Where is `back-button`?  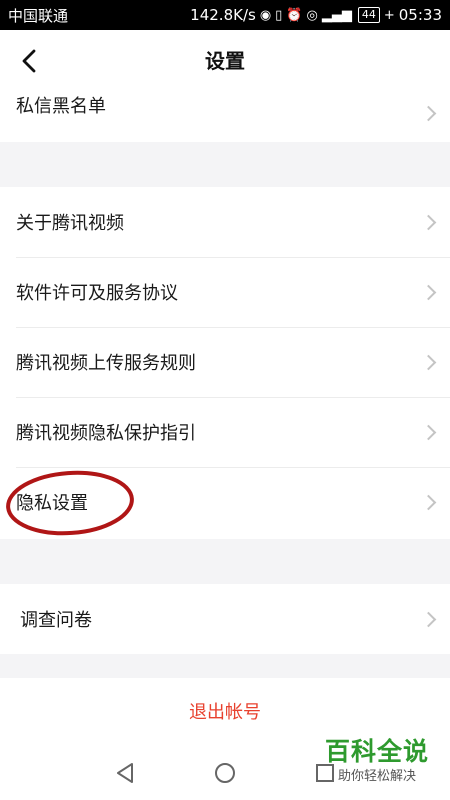 back-button is located at coordinates (29, 61).